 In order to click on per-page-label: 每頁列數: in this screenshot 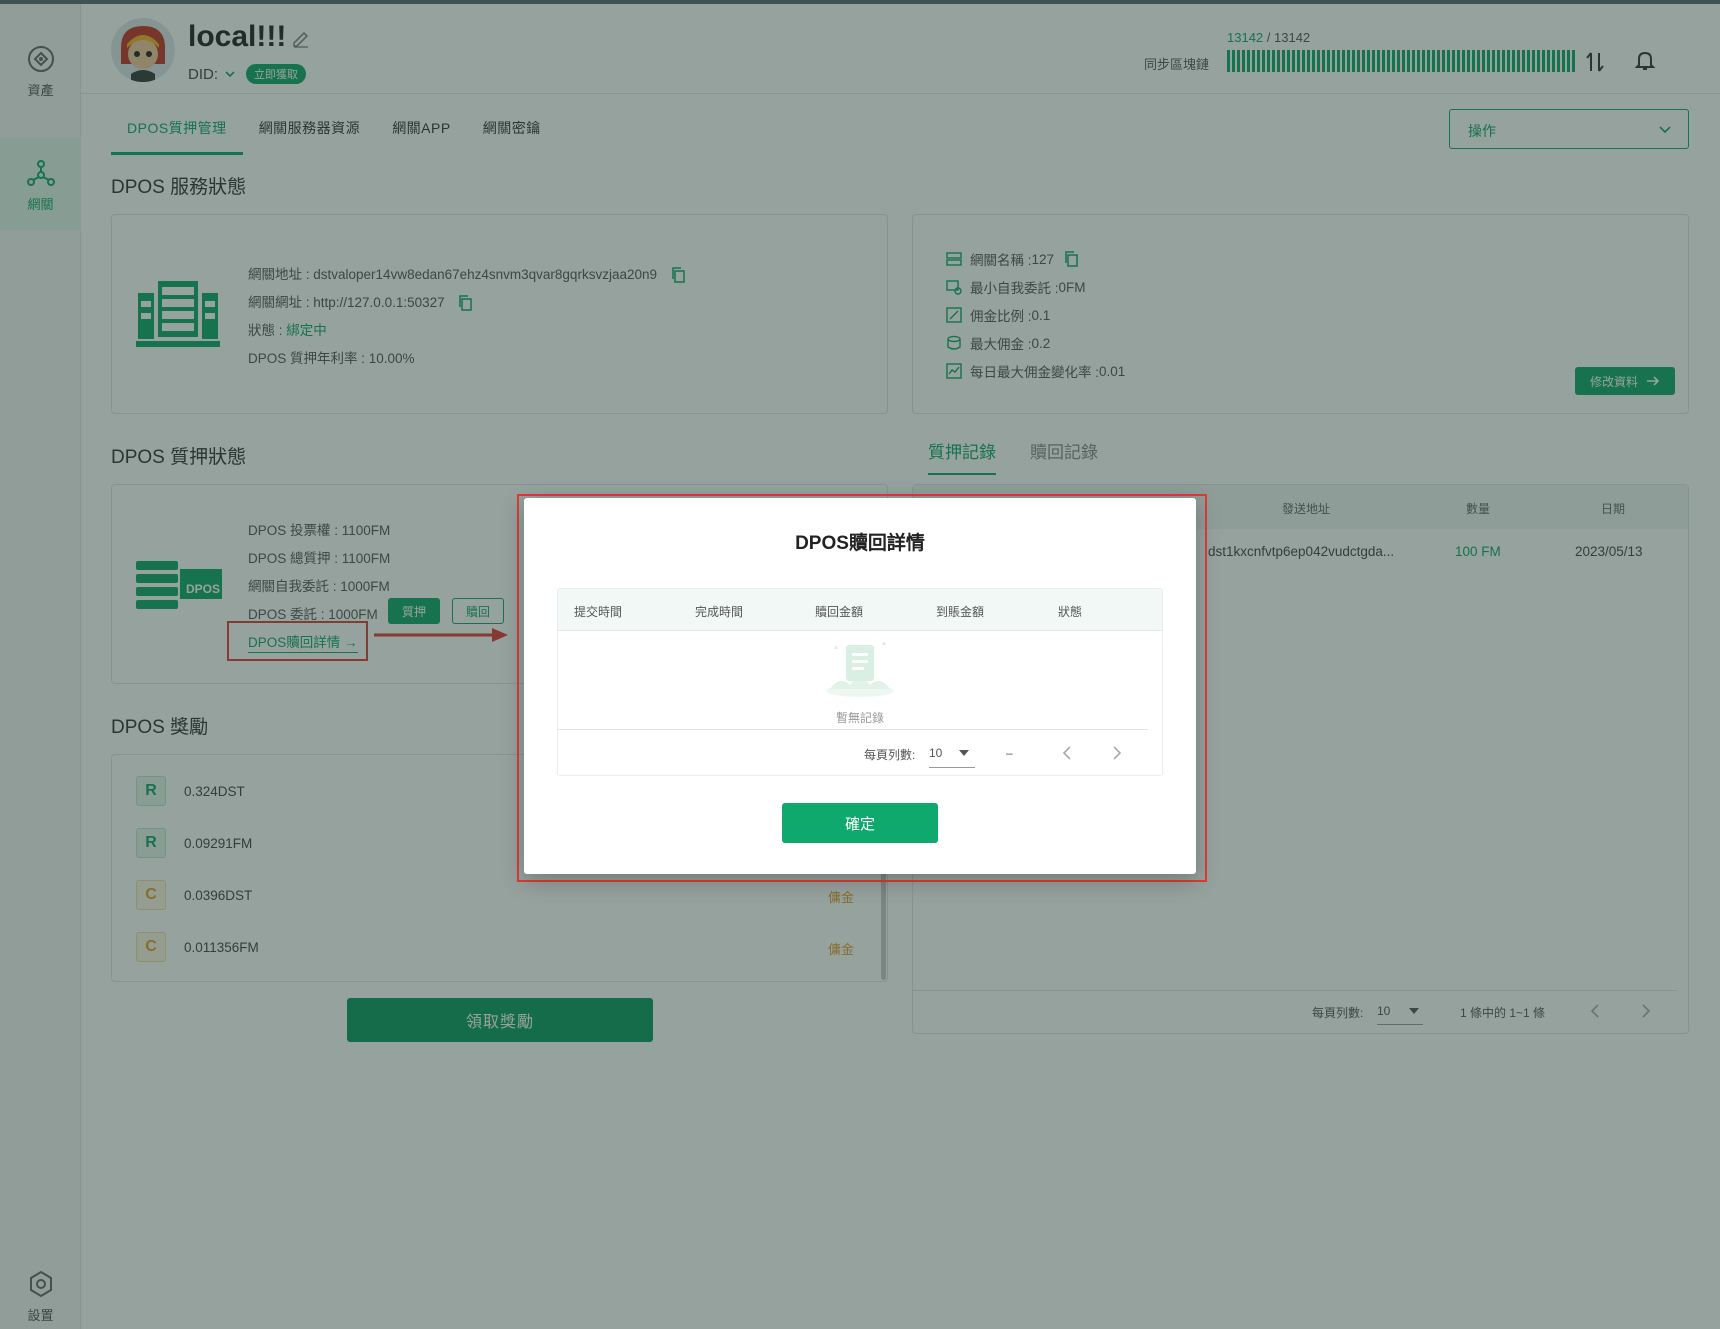, I will do `click(890, 755)`.